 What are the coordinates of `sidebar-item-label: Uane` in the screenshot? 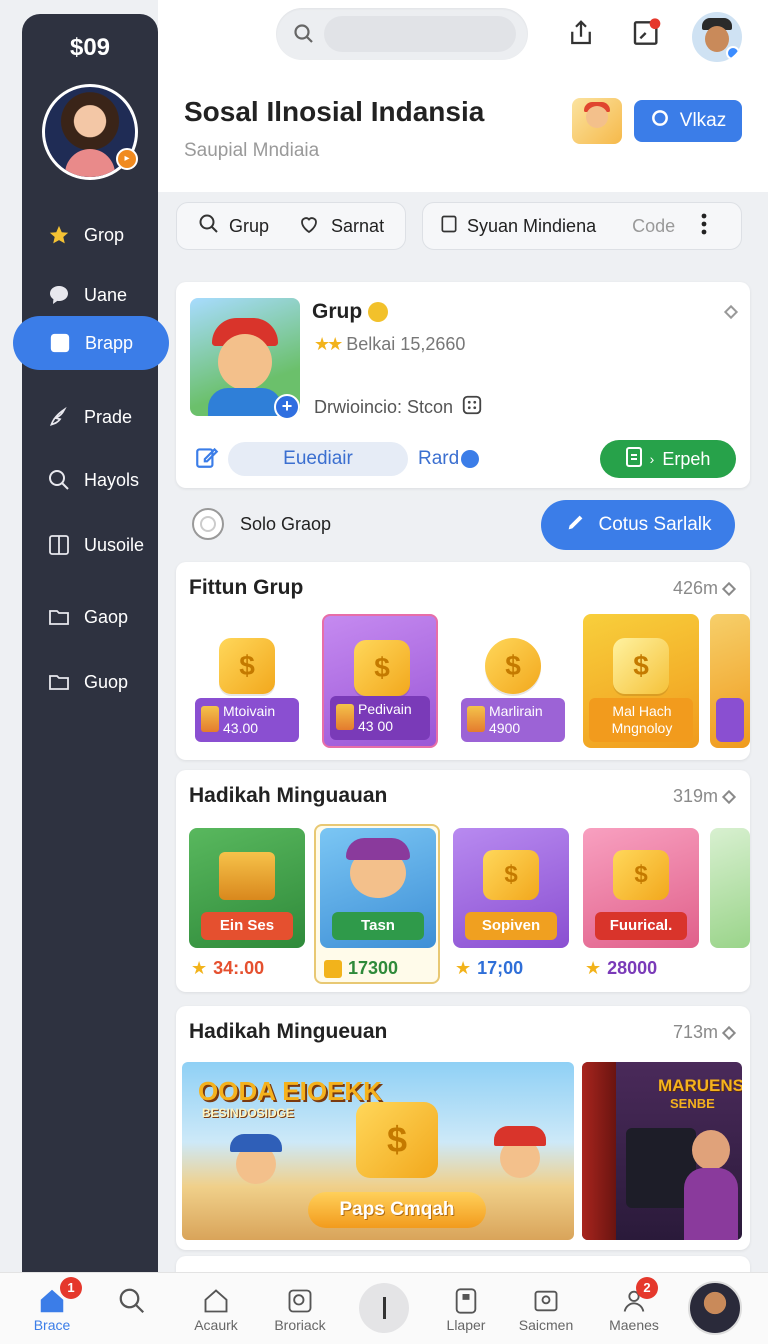 It's located at (106, 294).